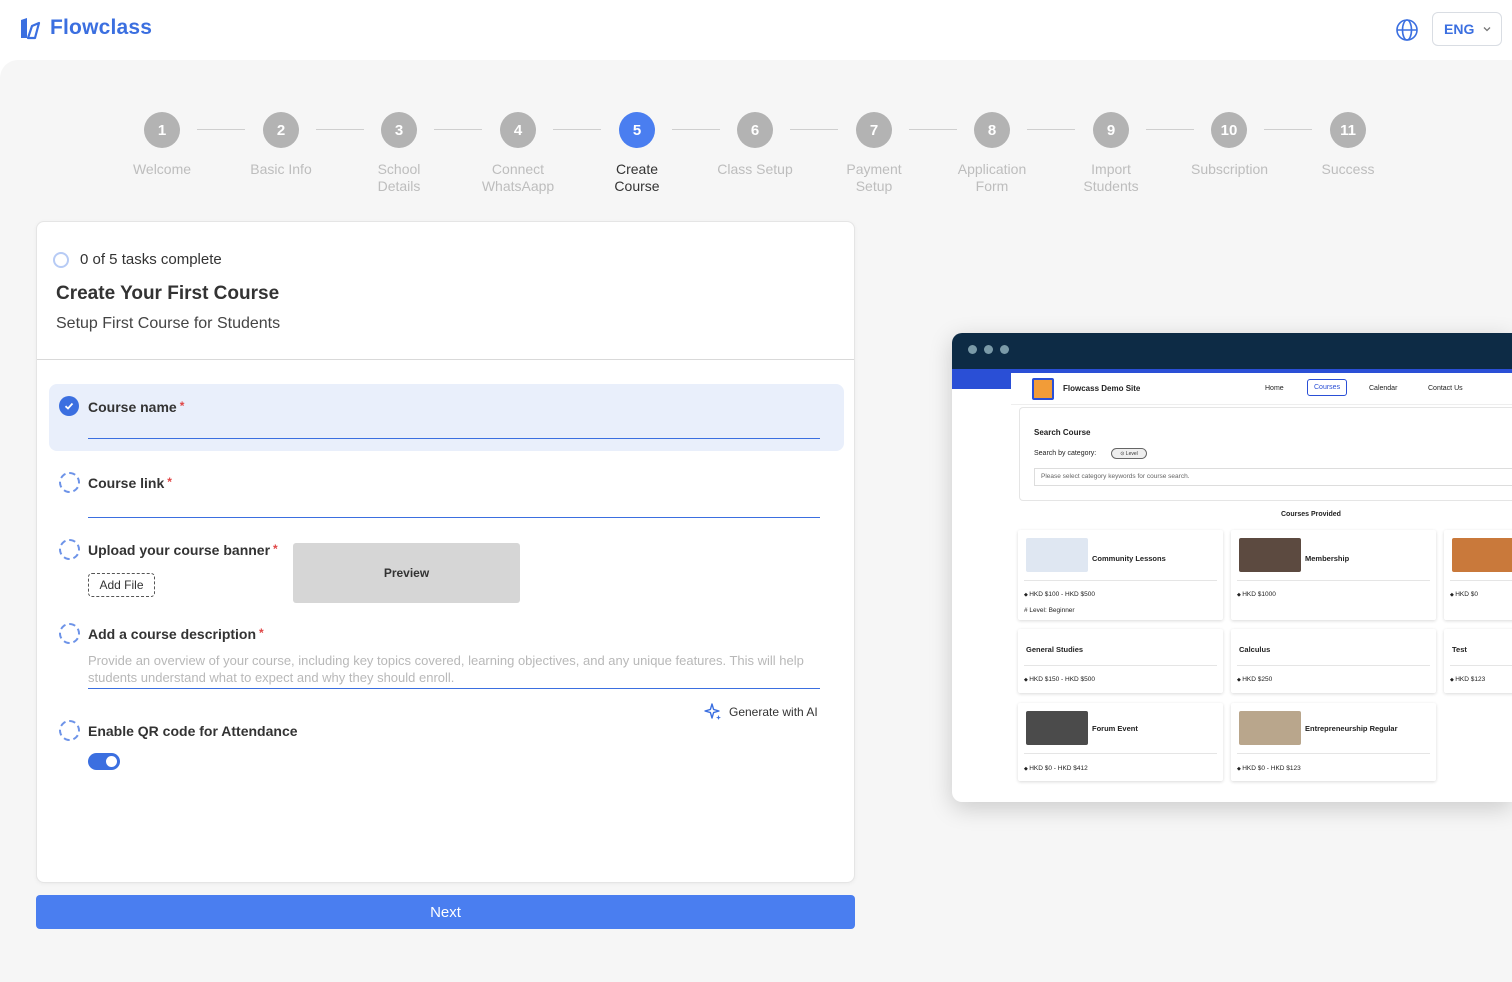 Image resolution: width=1512 pixels, height=982 pixels. What do you see at coordinates (1055, 649) in the screenshot?
I see `course-name: General Studies` at bounding box center [1055, 649].